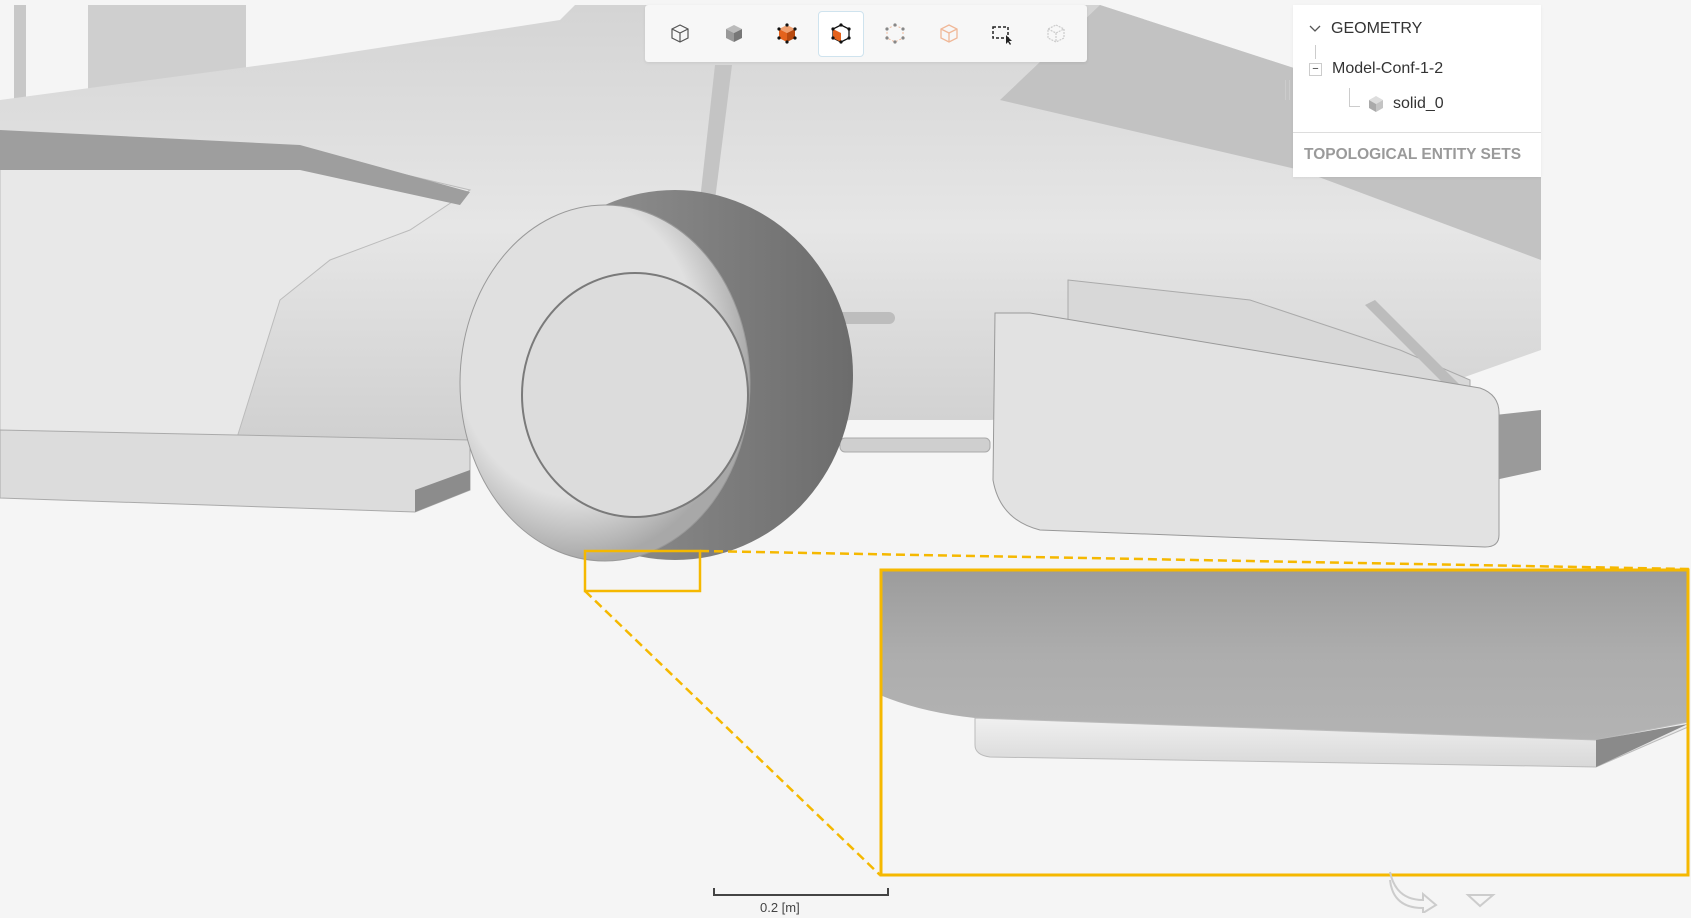 This screenshot has height=918, width=1691. I want to click on floor-edge, so click(235, 471).